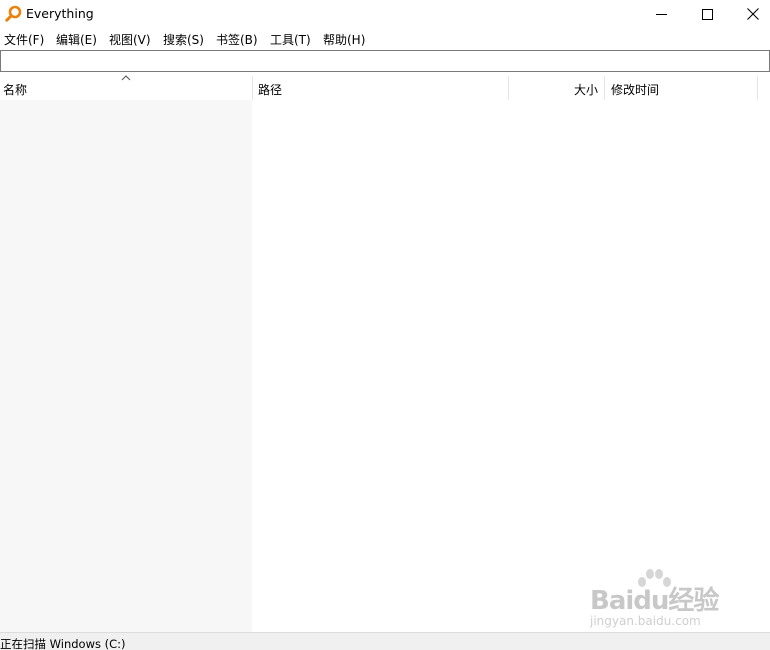 Image resolution: width=770 pixels, height=650 pixels. I want to click on menu-bookmarks: 书签(B), so click(237, 39).